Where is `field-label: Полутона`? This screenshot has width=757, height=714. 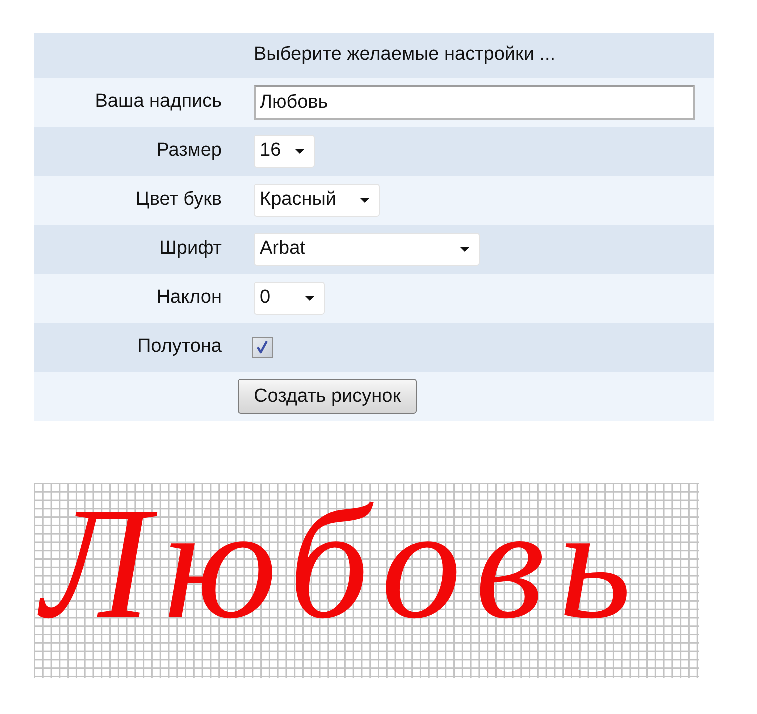
field-label: Полутона is located at coordinates (179, 347).